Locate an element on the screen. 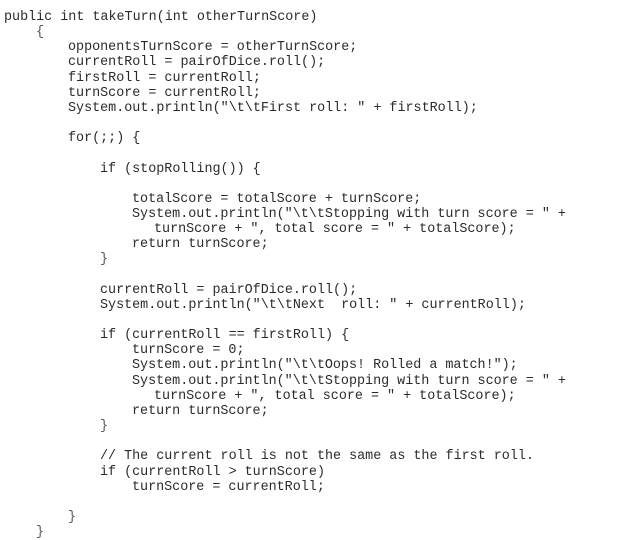  code-line: if (stopRolling()) { is located at coordinates (180, 169).